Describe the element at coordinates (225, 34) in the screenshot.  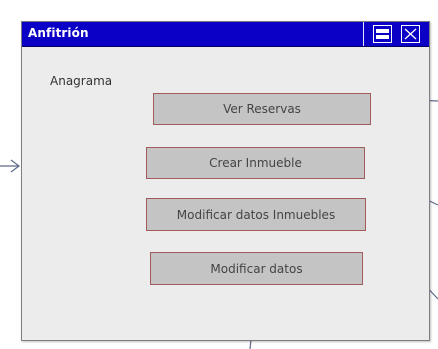
I see `title-bar: Anfitrión` at that location.